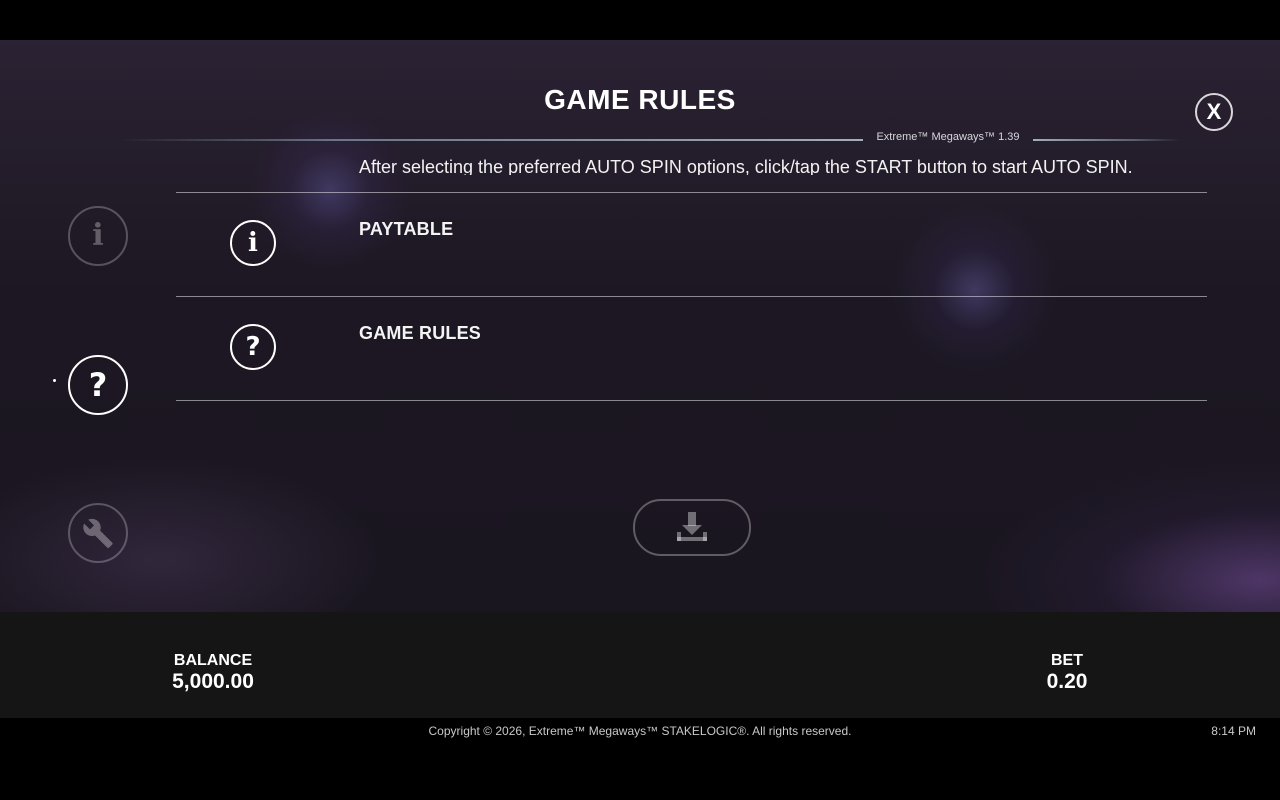 The image size is (1280, 800). I want to click on balance-display: BALANCE 5,000.00, so click(213, 673).